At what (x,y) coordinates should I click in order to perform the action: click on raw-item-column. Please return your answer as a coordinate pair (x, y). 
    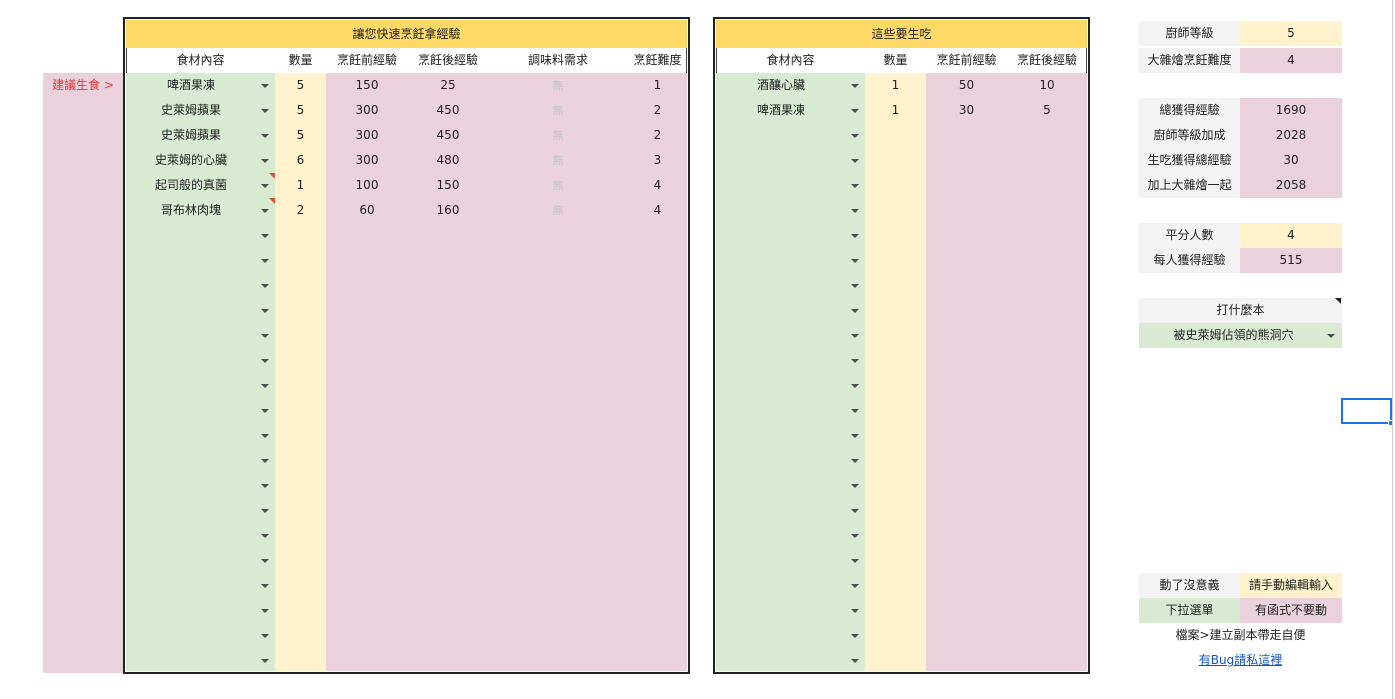
    Looking at the image, I should click on (790, 372).